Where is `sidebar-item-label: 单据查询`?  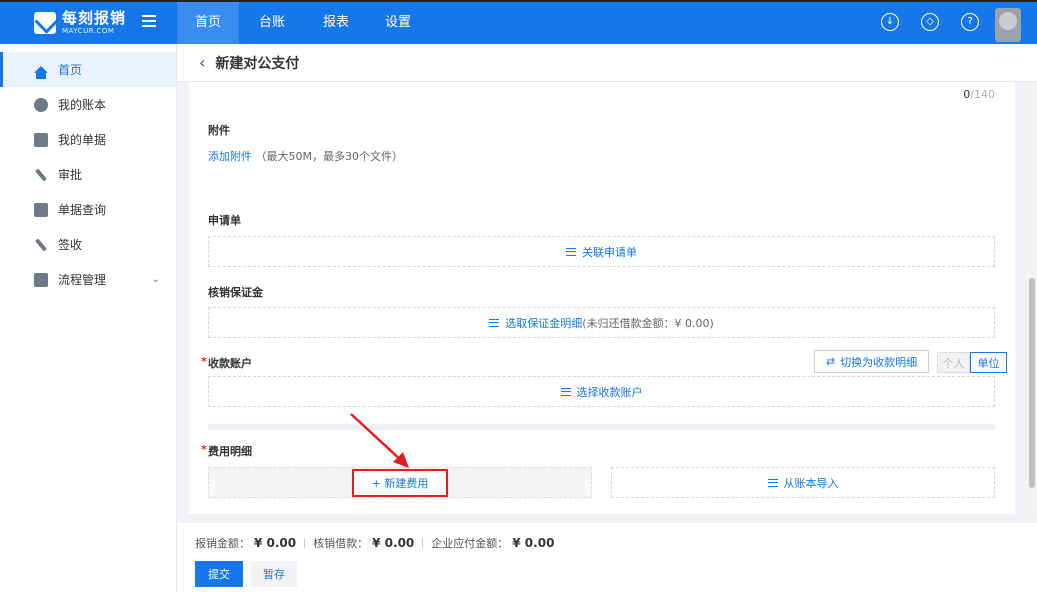 sidebar-item-label: 单据查询 is located at coordinates (82, 210).